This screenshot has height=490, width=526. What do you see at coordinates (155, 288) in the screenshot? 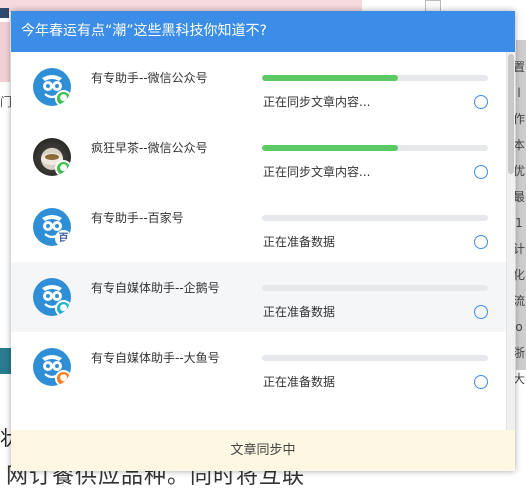
I see `account-name: 有专自媒体助手--企鹅号` at bounding box center [155, 288].